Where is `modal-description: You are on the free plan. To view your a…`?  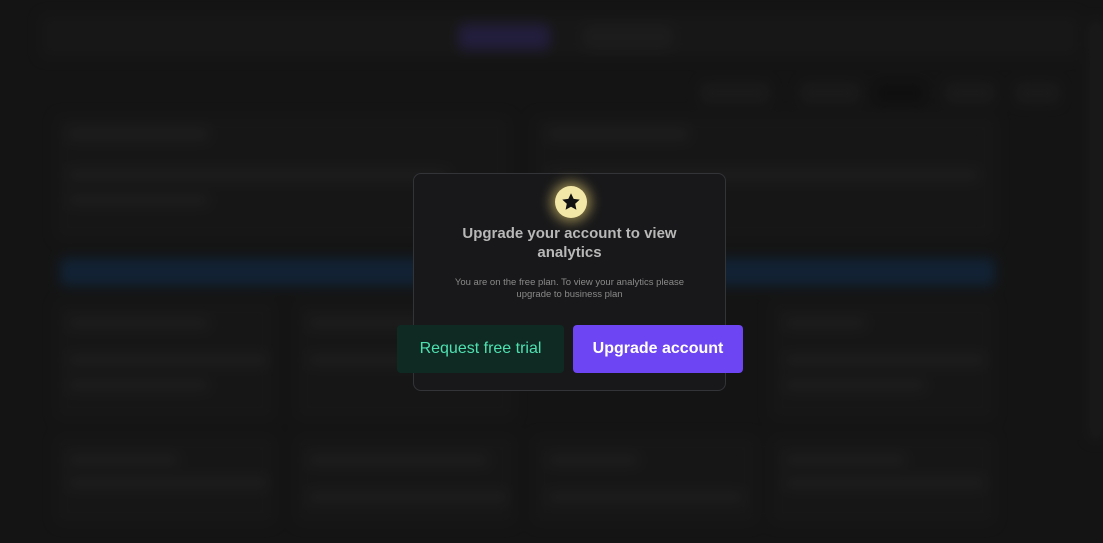
modal-description: You are on the free plan. To view your a… is located at coordinates (569, 288).